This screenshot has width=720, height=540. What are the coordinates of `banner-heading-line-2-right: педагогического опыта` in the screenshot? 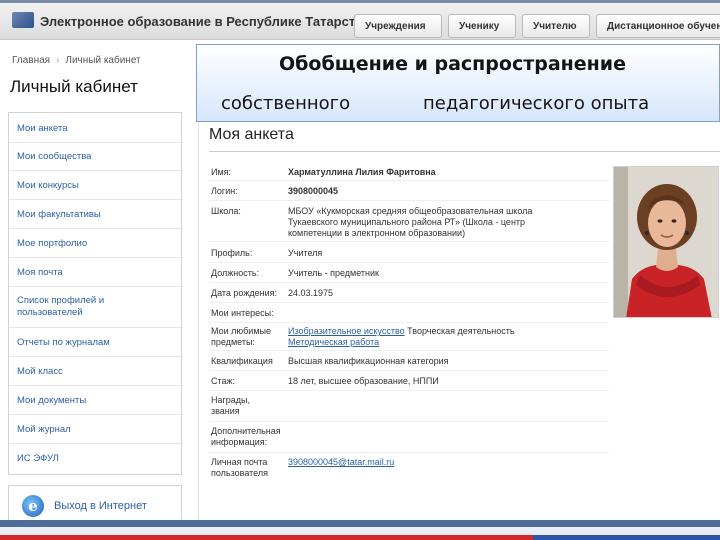 It's located at (536, 103).